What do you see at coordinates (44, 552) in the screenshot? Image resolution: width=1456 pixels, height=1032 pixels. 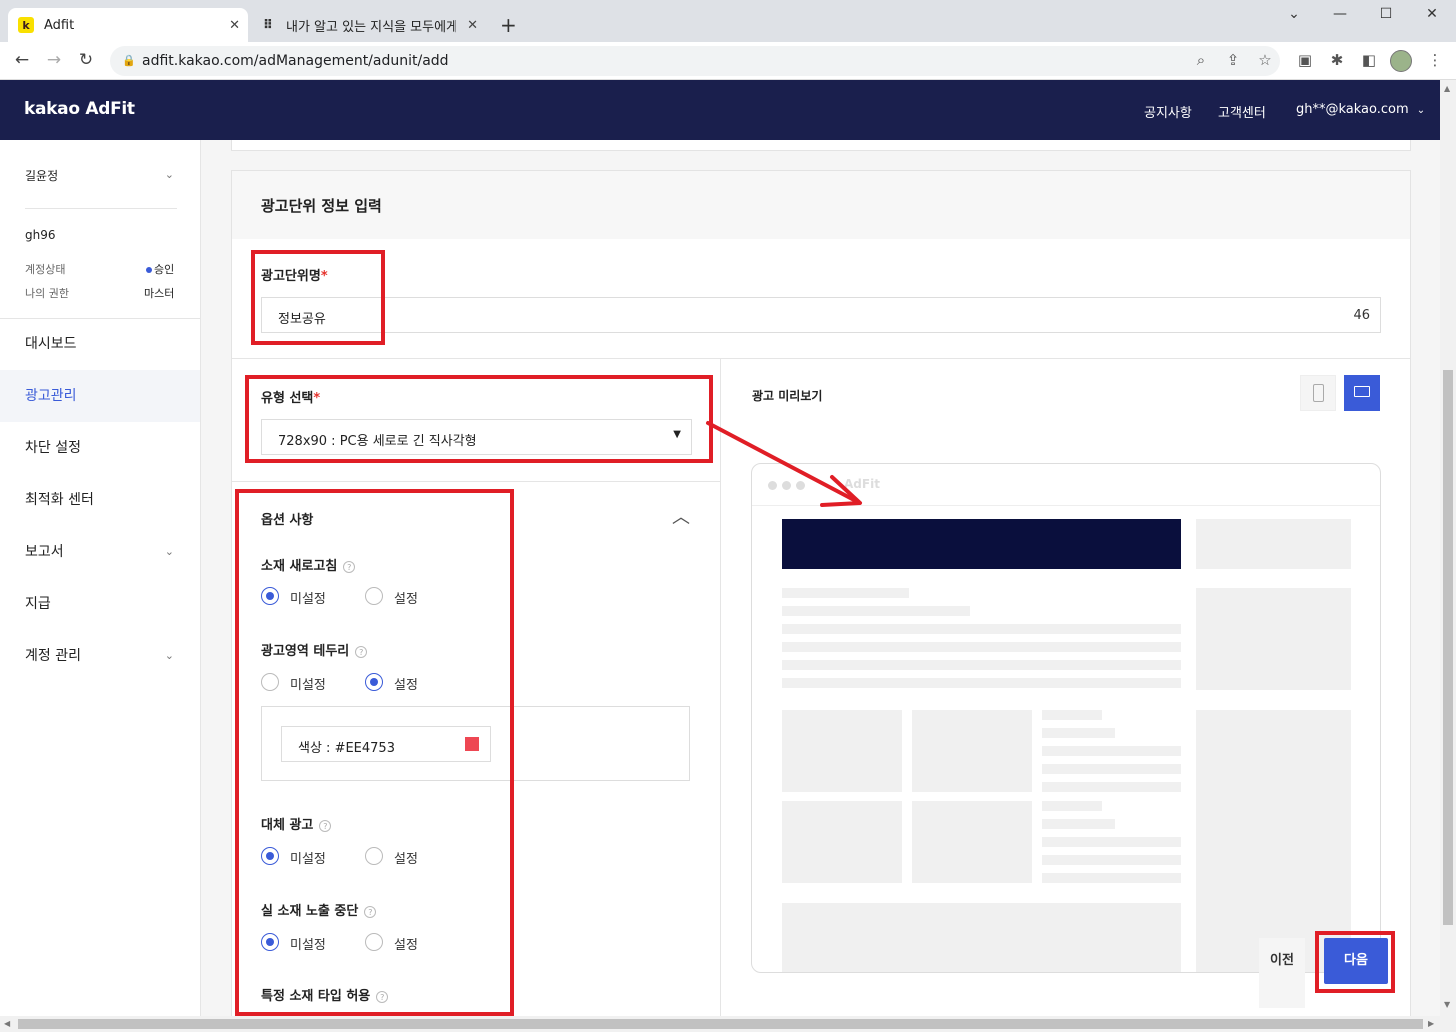 I see `sidebar-item-label: 보고서` at bounding box center [44, 552].